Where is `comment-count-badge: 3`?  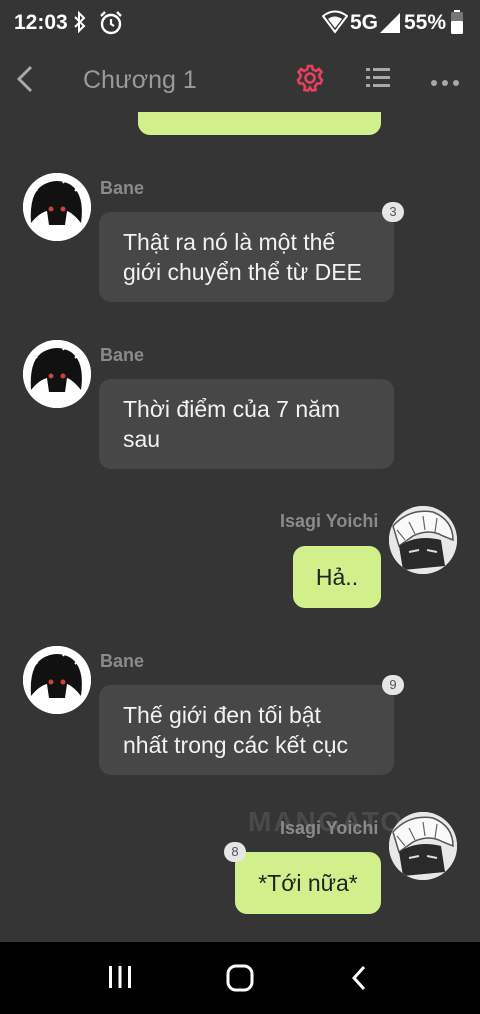 comment-count-badge: 3 is located at coordinates (393, 212).